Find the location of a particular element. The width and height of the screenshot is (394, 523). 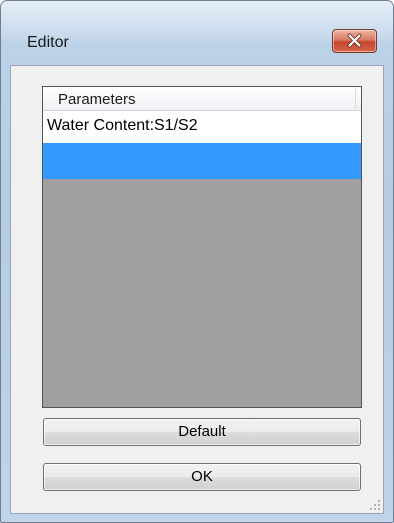

default-button-label: Default is located at coordinates (202, 431).